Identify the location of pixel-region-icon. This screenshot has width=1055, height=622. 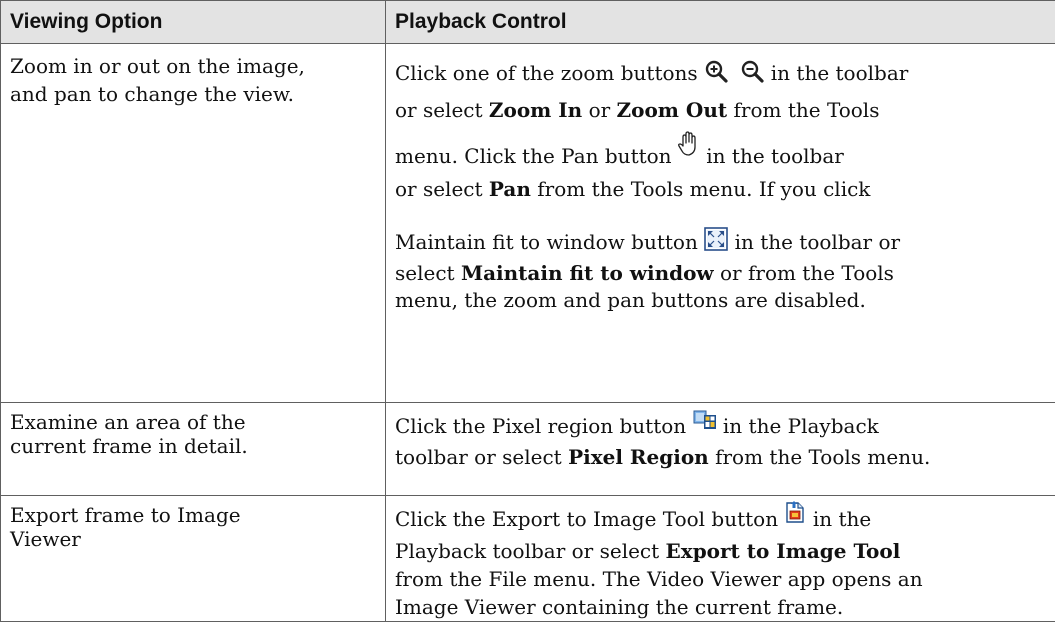
(705, 420).